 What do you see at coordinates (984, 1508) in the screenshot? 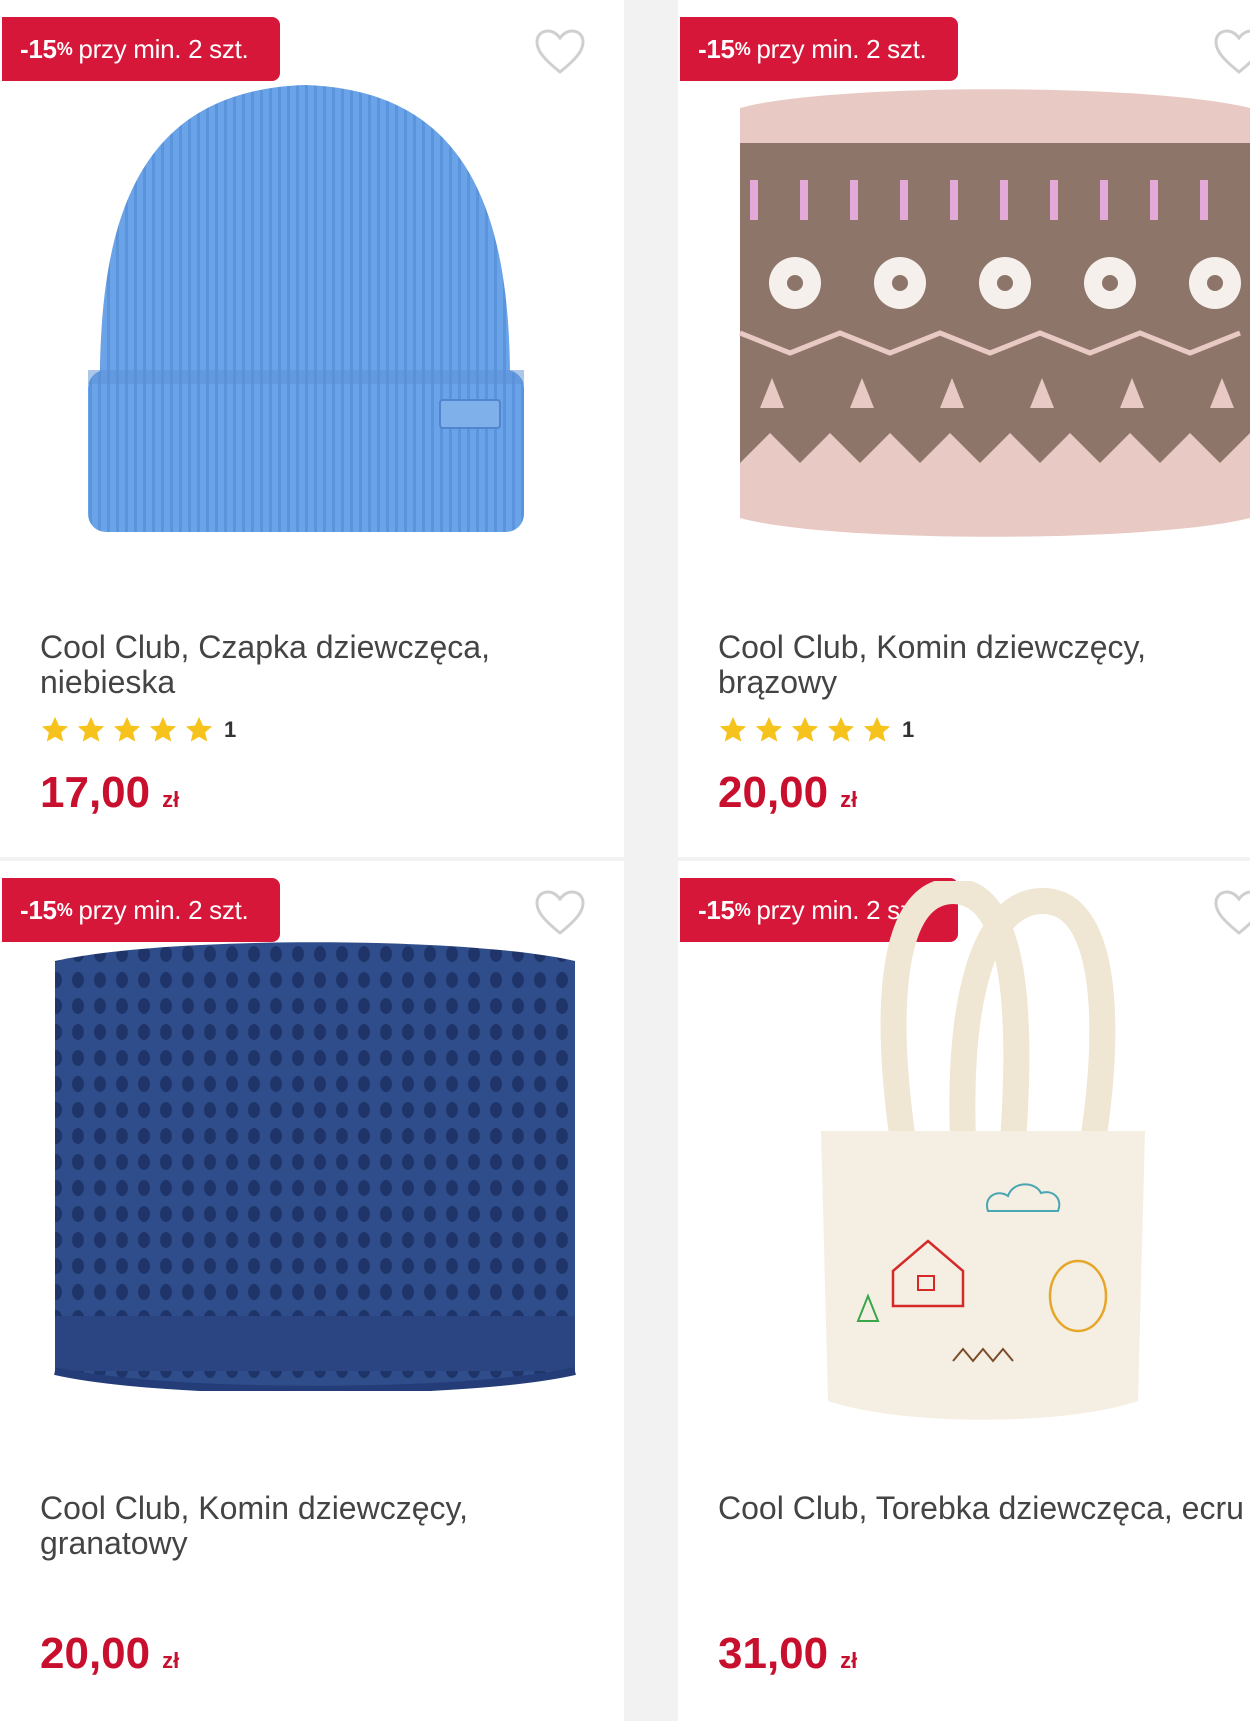
I see `product-title: Cool Club, Torebka dziewczęca, ecru` at bounding box center [984, 1508].